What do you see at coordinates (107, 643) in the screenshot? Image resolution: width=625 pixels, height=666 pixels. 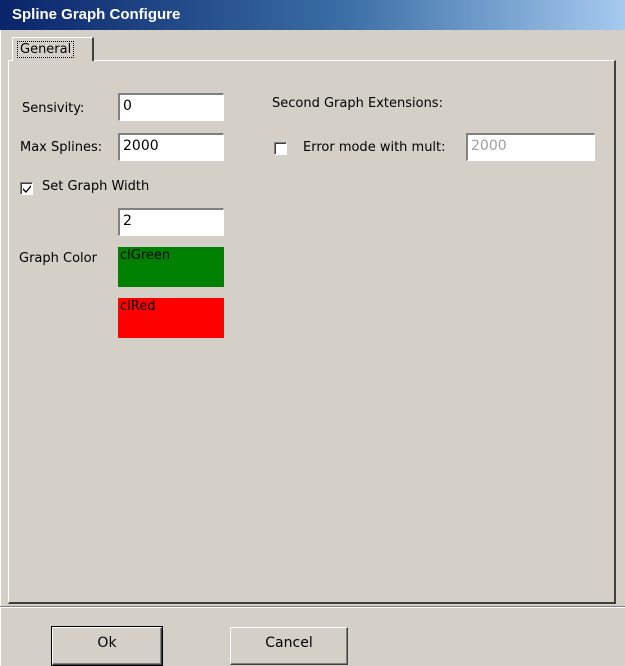 I see `ok-button-label: Ok` at bounding box center [107, 643].